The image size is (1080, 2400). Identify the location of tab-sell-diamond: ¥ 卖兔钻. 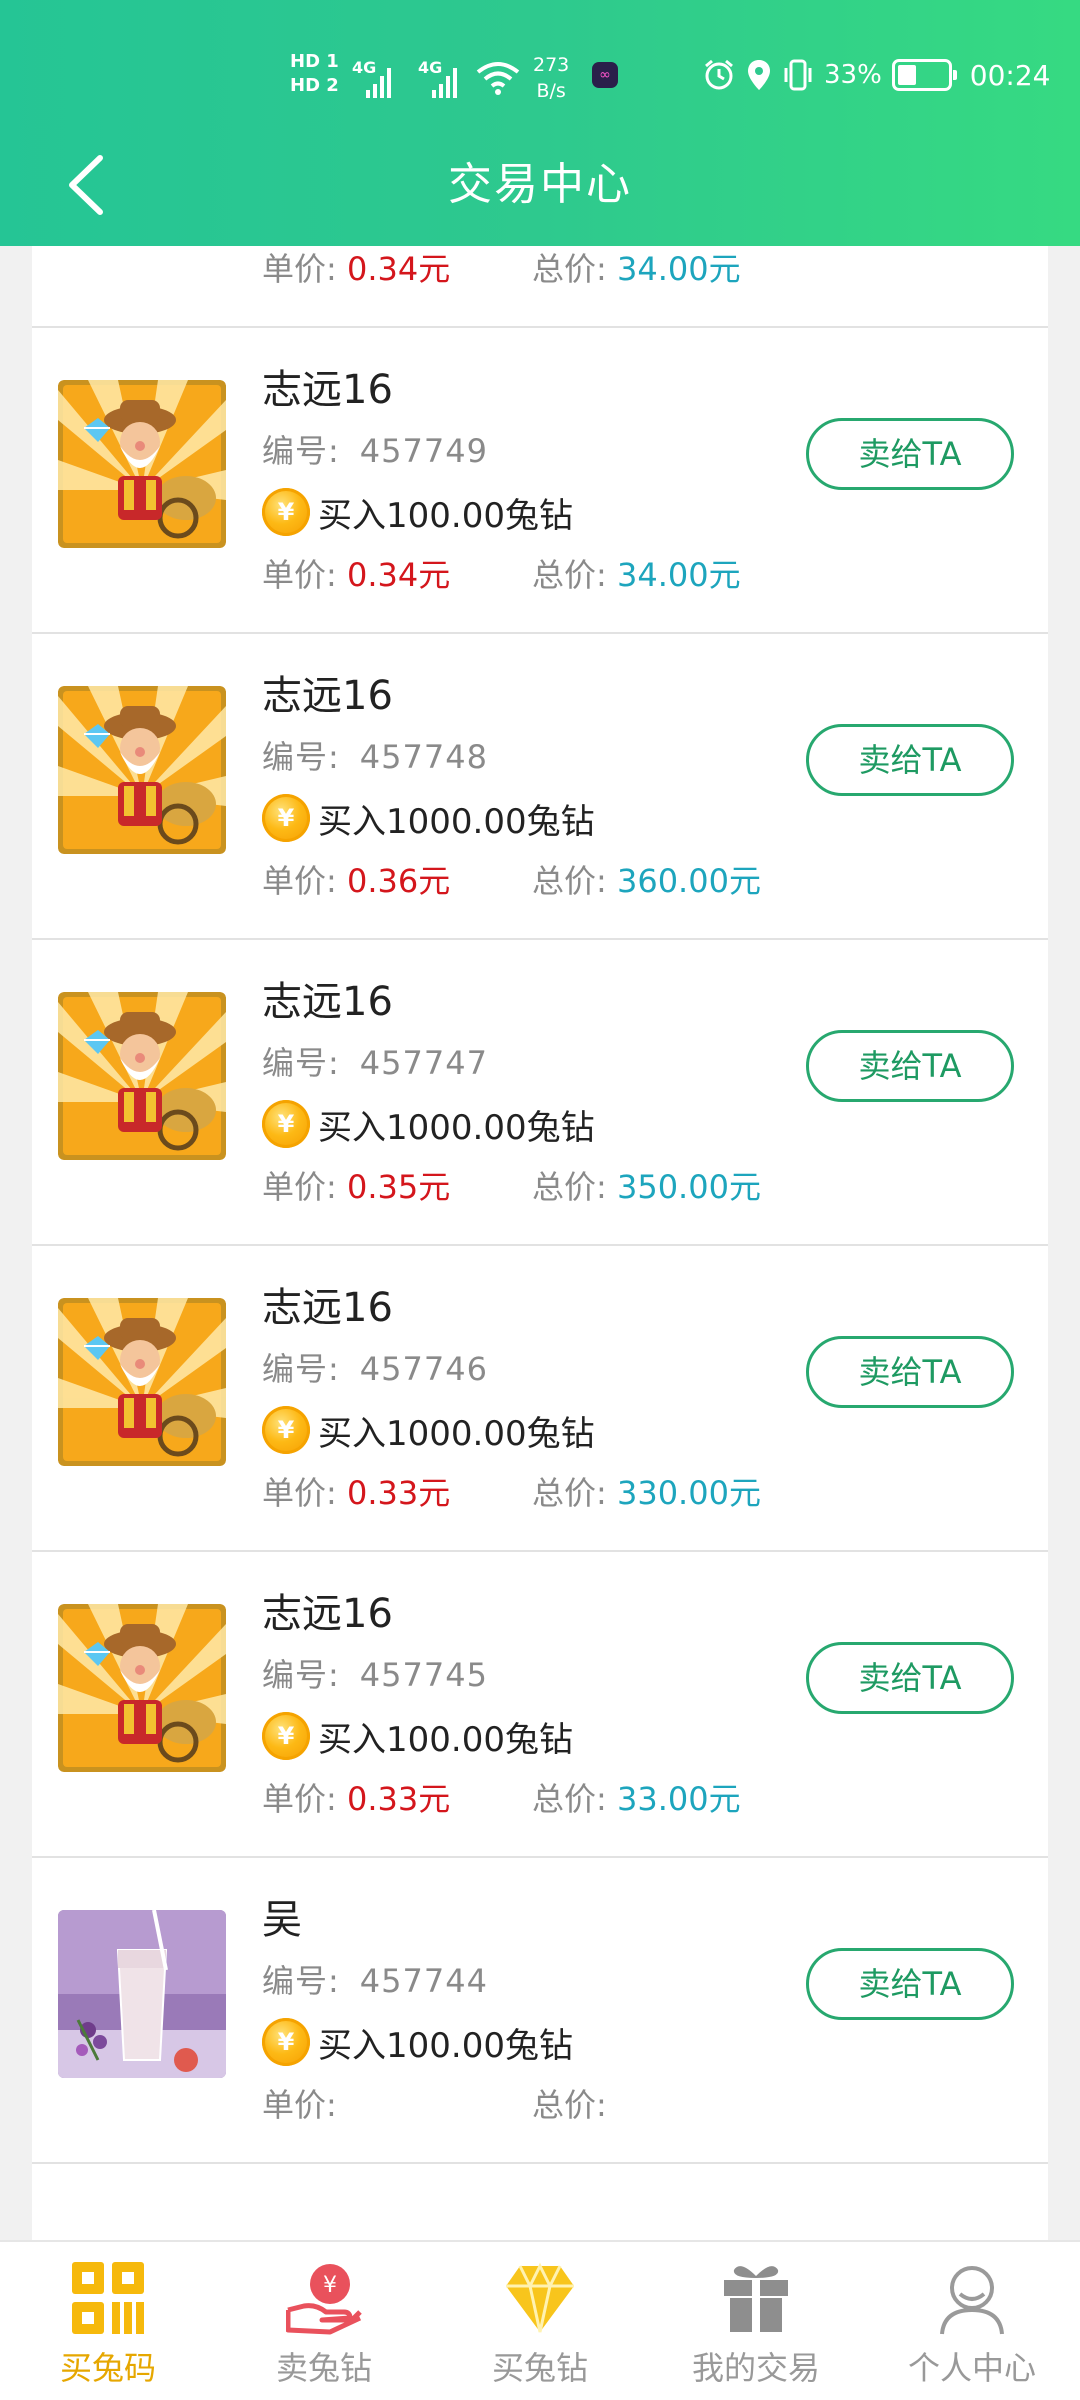
(324, 2321).